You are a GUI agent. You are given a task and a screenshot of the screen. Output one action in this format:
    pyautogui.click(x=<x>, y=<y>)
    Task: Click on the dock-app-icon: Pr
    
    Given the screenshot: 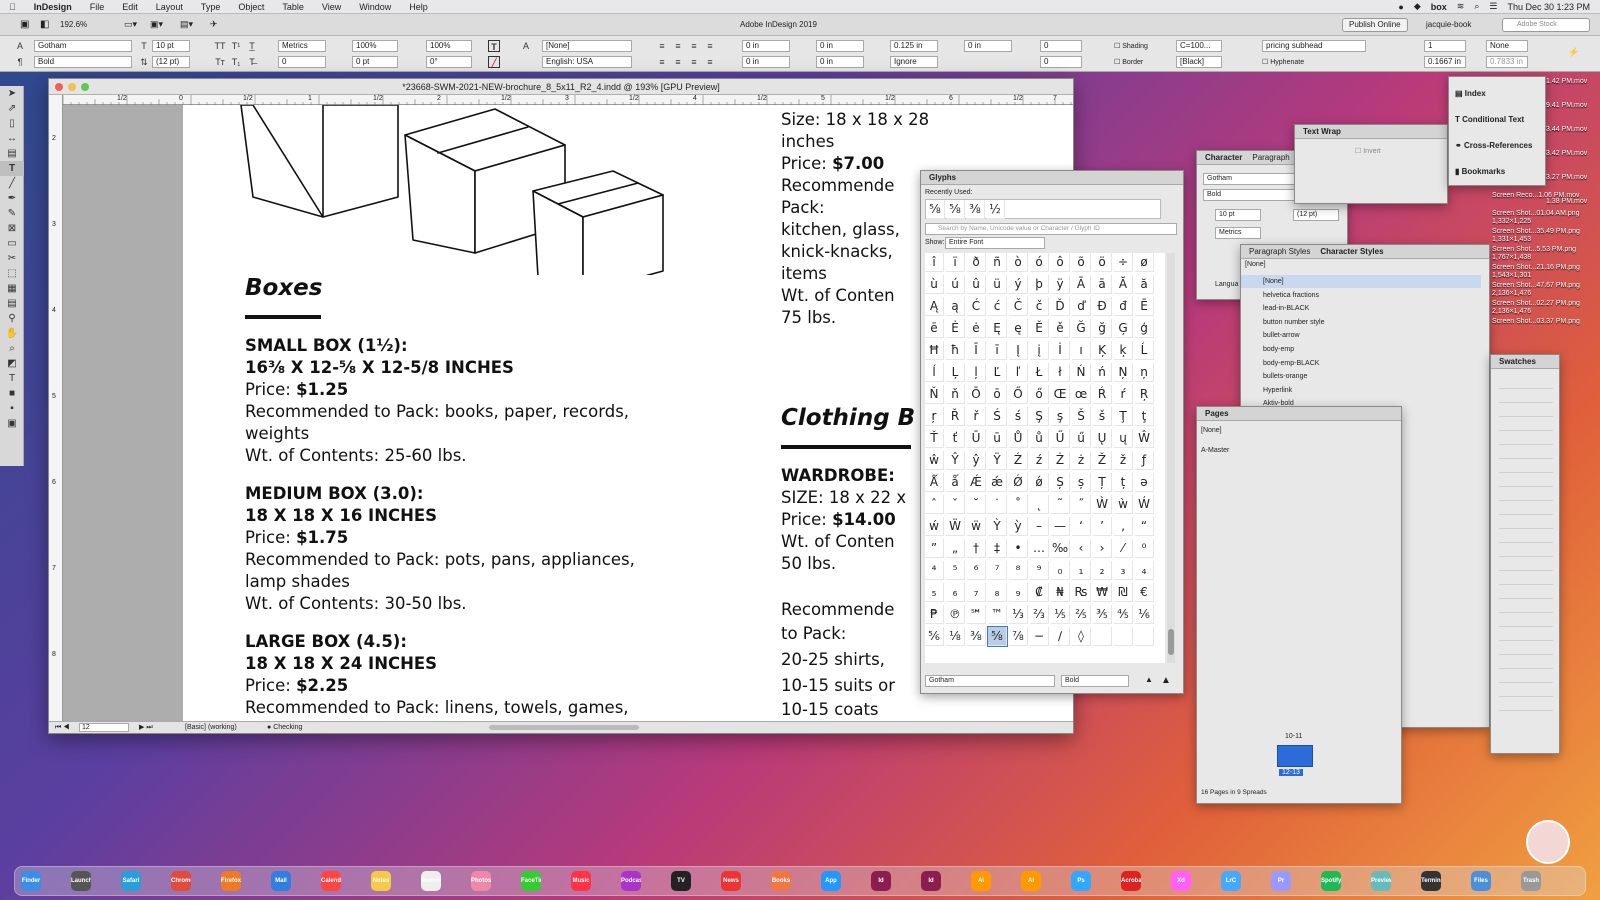 What is the action you would take?
    pyautogui.click(x=1281, y=881)
    